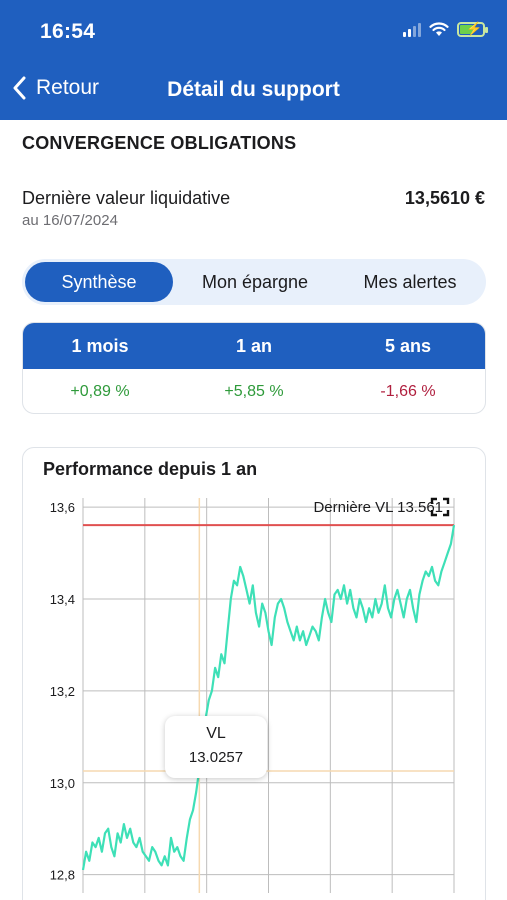 This screenshot has width=507, height=900. I want to click on chart-tooltip: VL 13.0257, so click(216, 747).